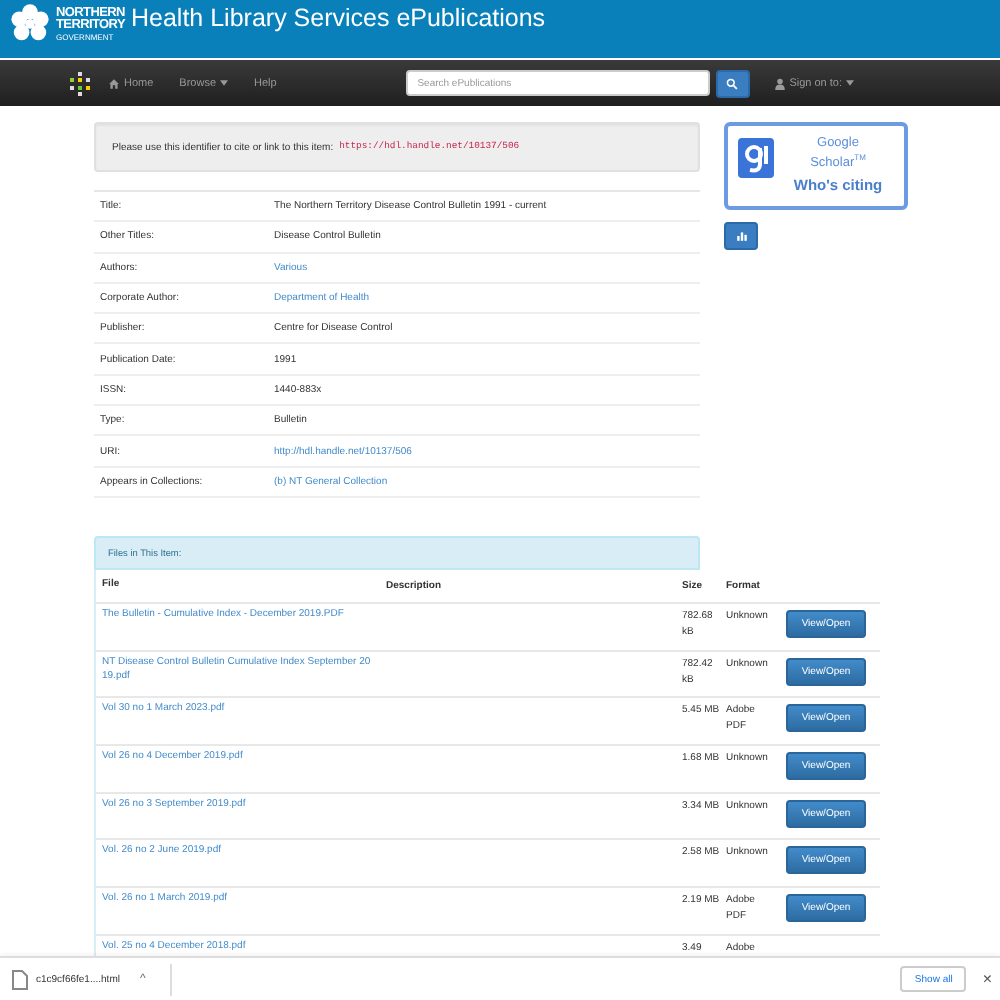 This screenshot has height=1000, width=1000. What do you see at coordinates (987, 979) in the screenshot?
I see `close-button: ×` at bounding box center [987, 979].